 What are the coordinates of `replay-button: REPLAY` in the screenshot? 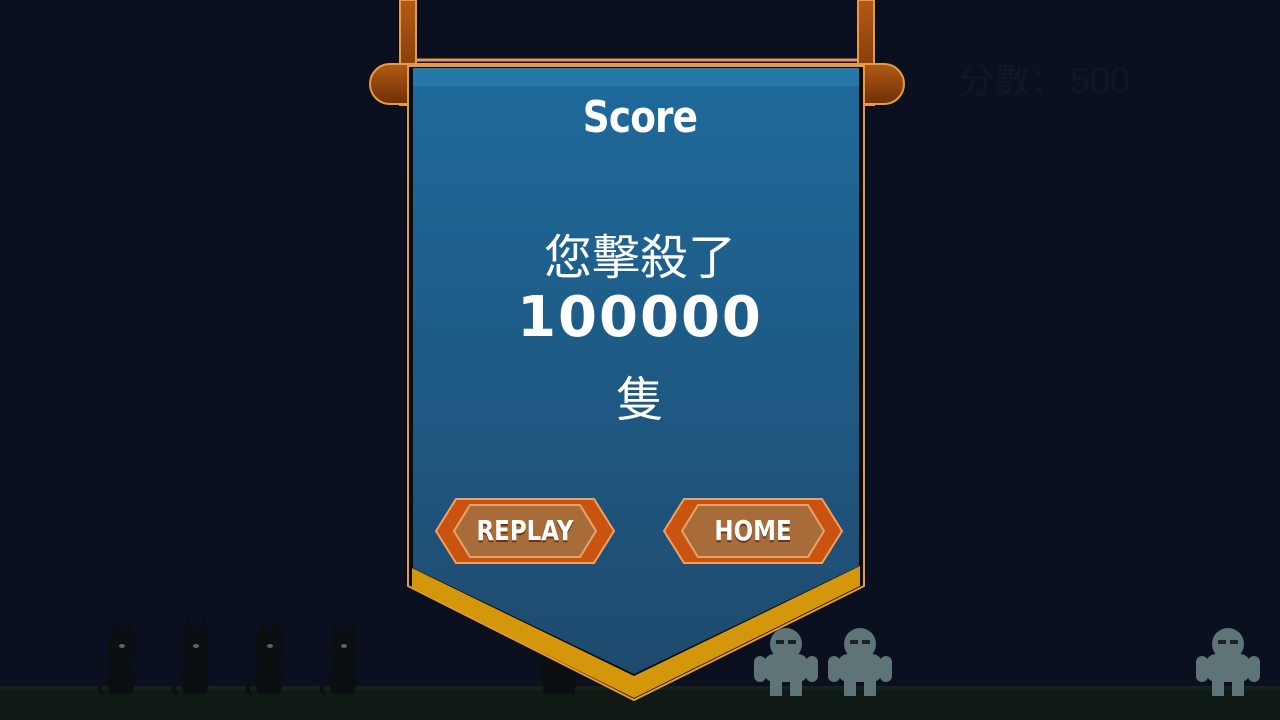 It's located at (525, 531).